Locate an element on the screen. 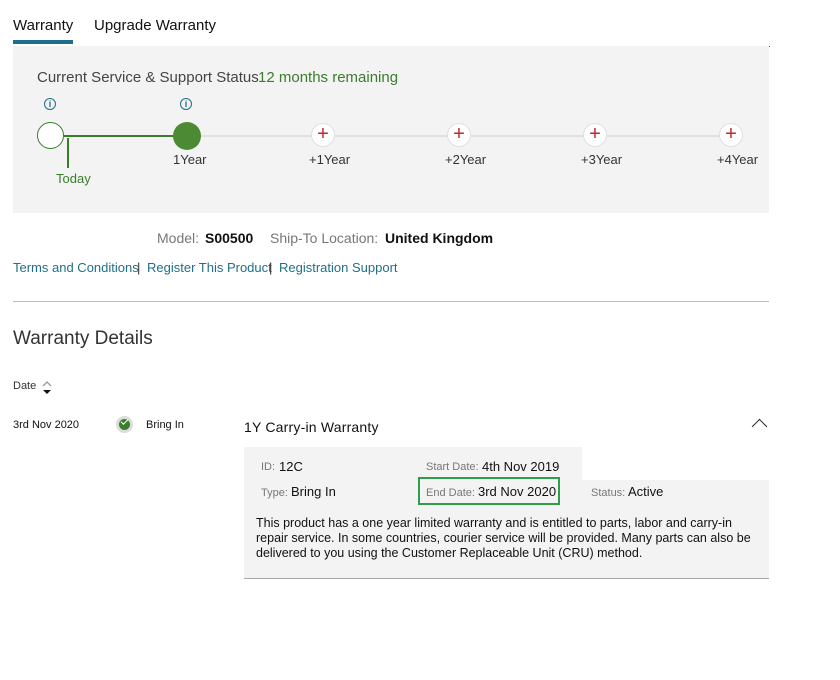 The image size is (840, 680). sort-date-label: Date is located at coordinates (24, 386).